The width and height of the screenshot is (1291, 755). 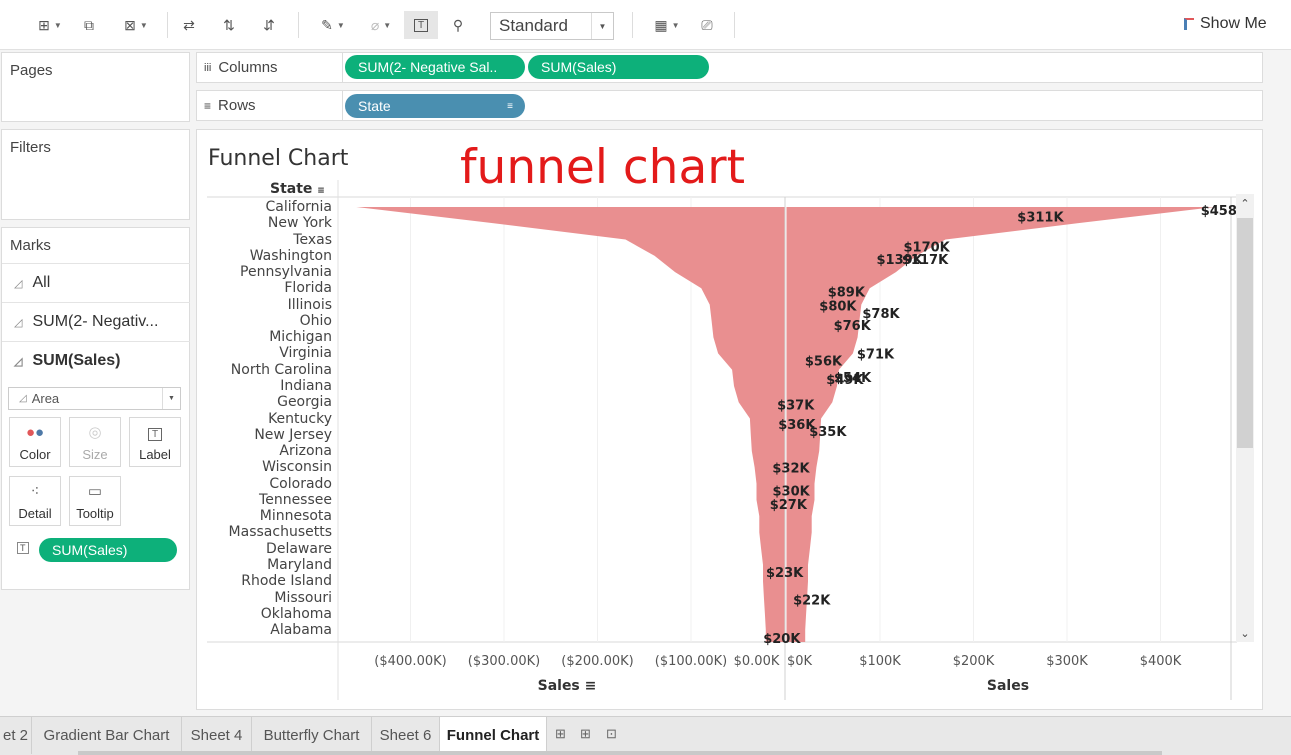 I want to click on state-row-label: Minnesota, so click(x=296, y=516).